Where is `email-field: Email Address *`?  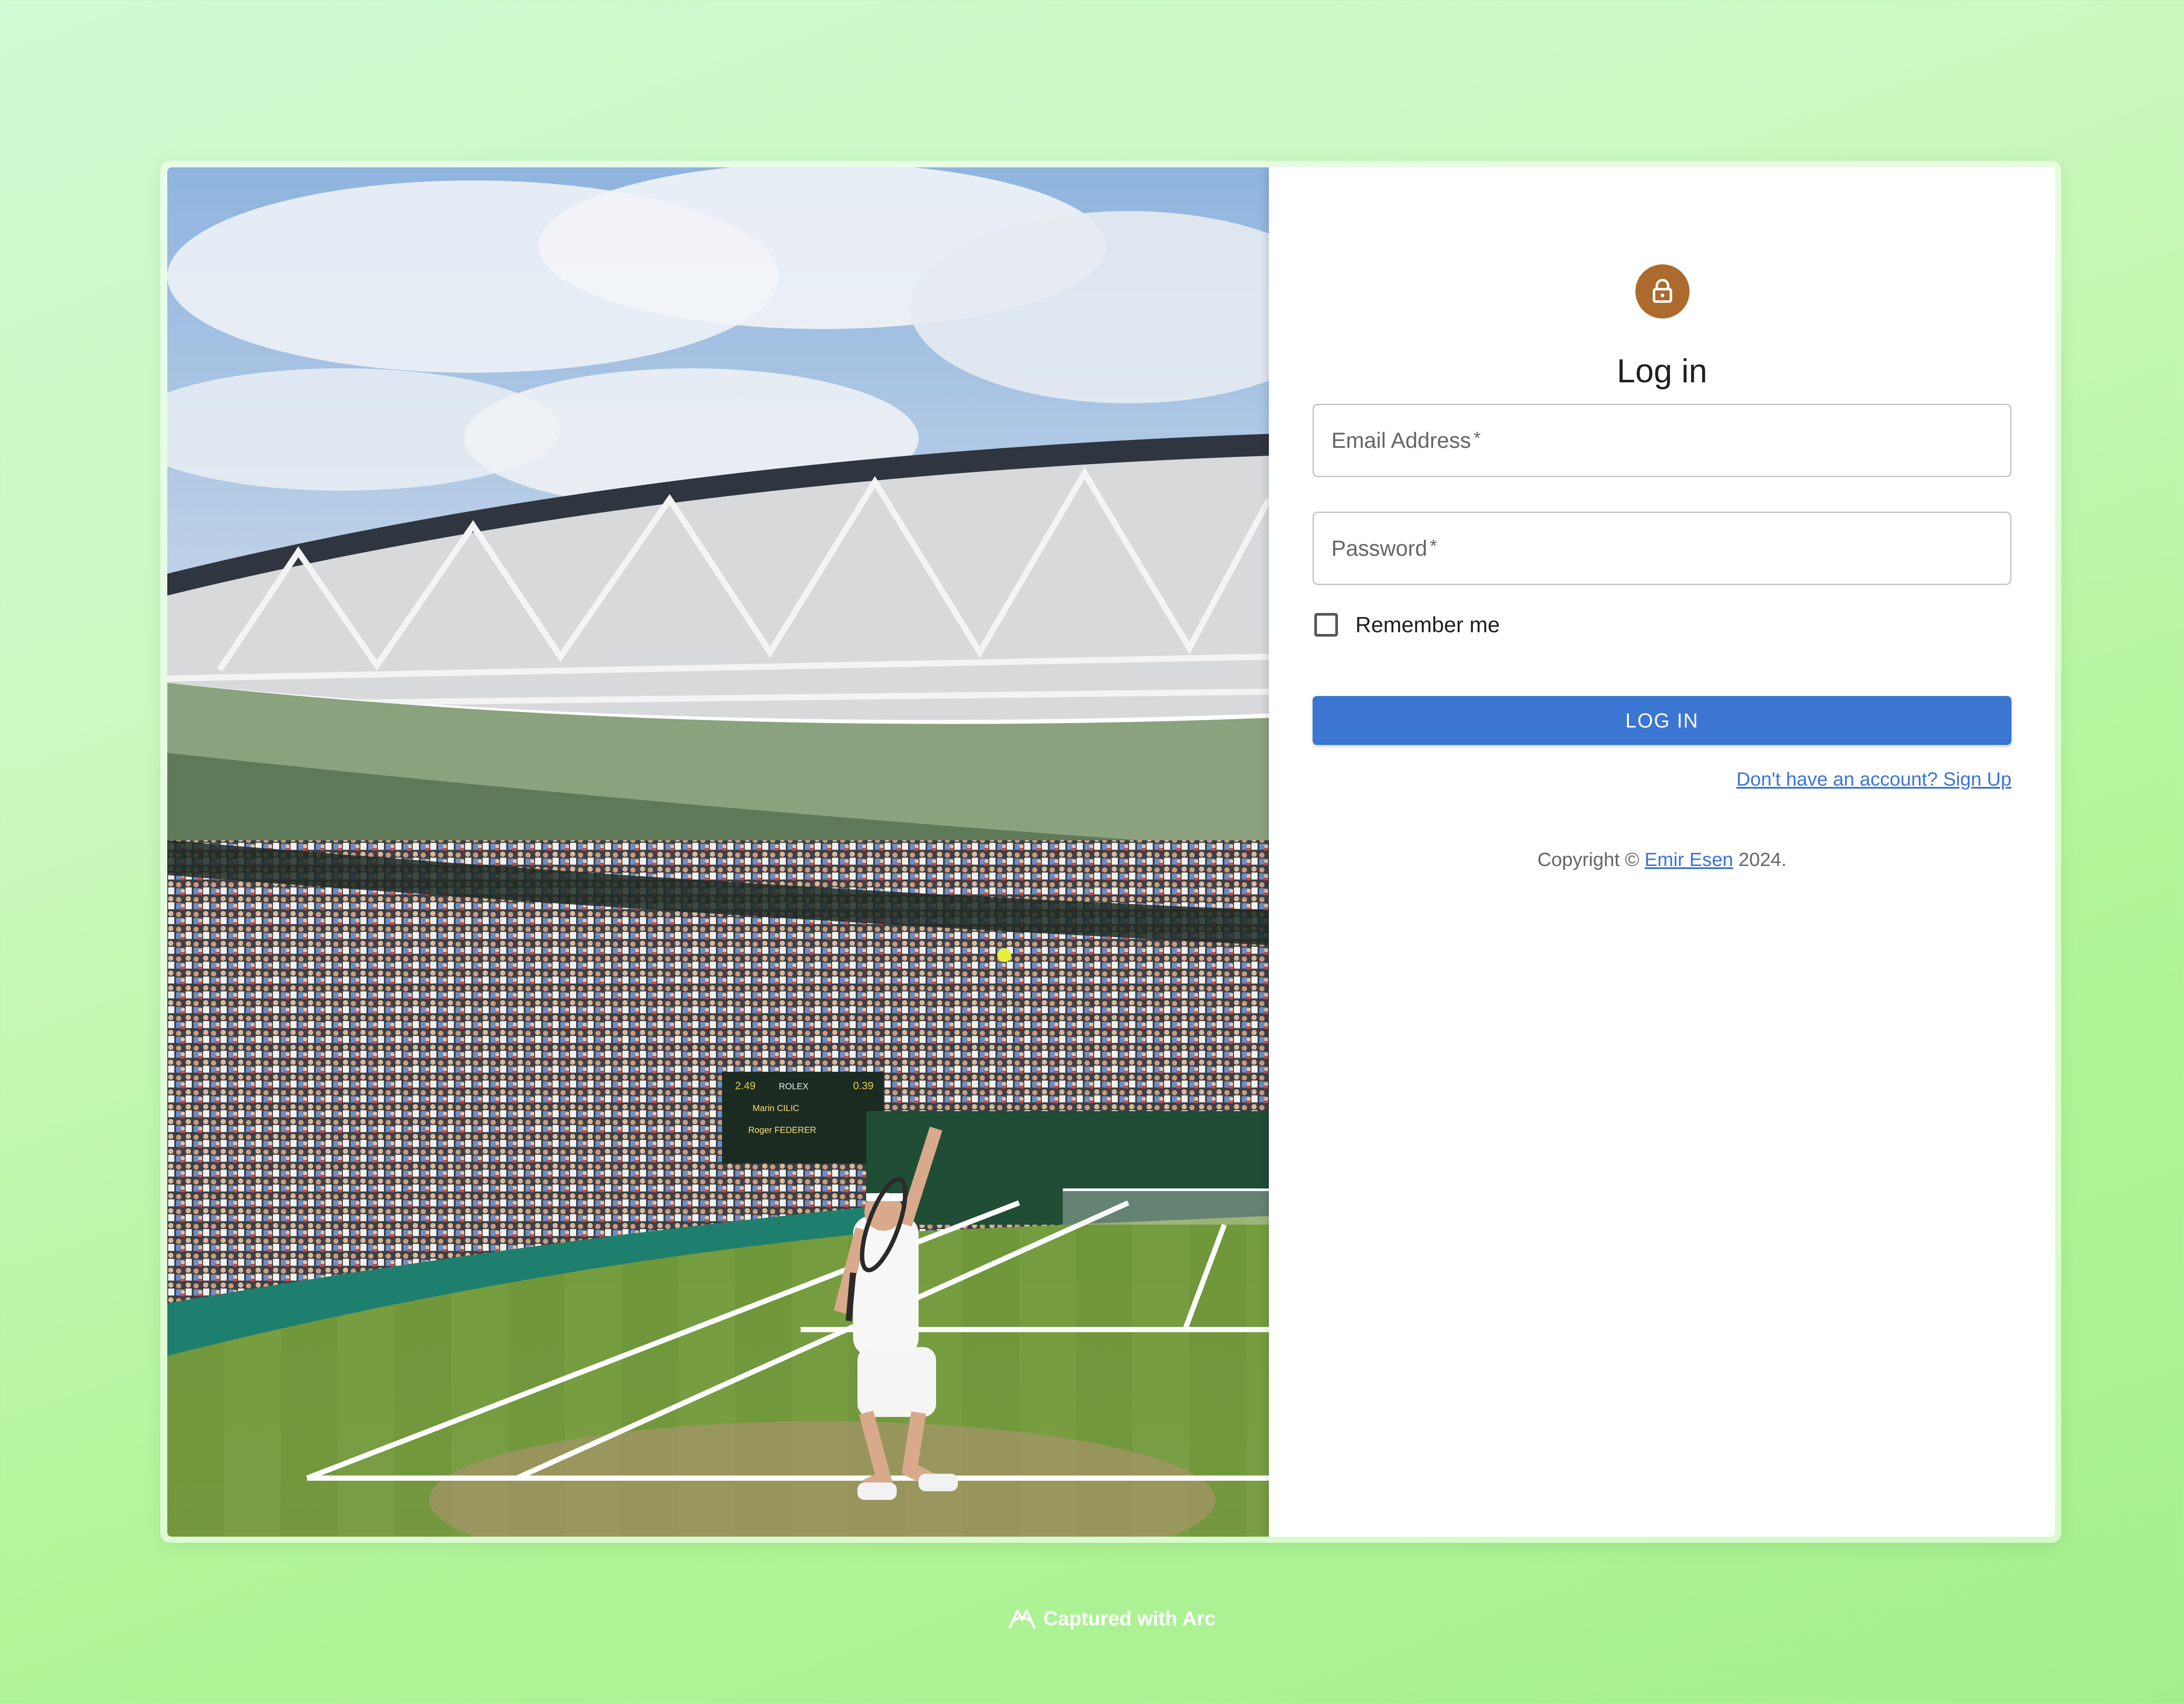 email-field: Email Address * is located at coordinates (1662, 440).